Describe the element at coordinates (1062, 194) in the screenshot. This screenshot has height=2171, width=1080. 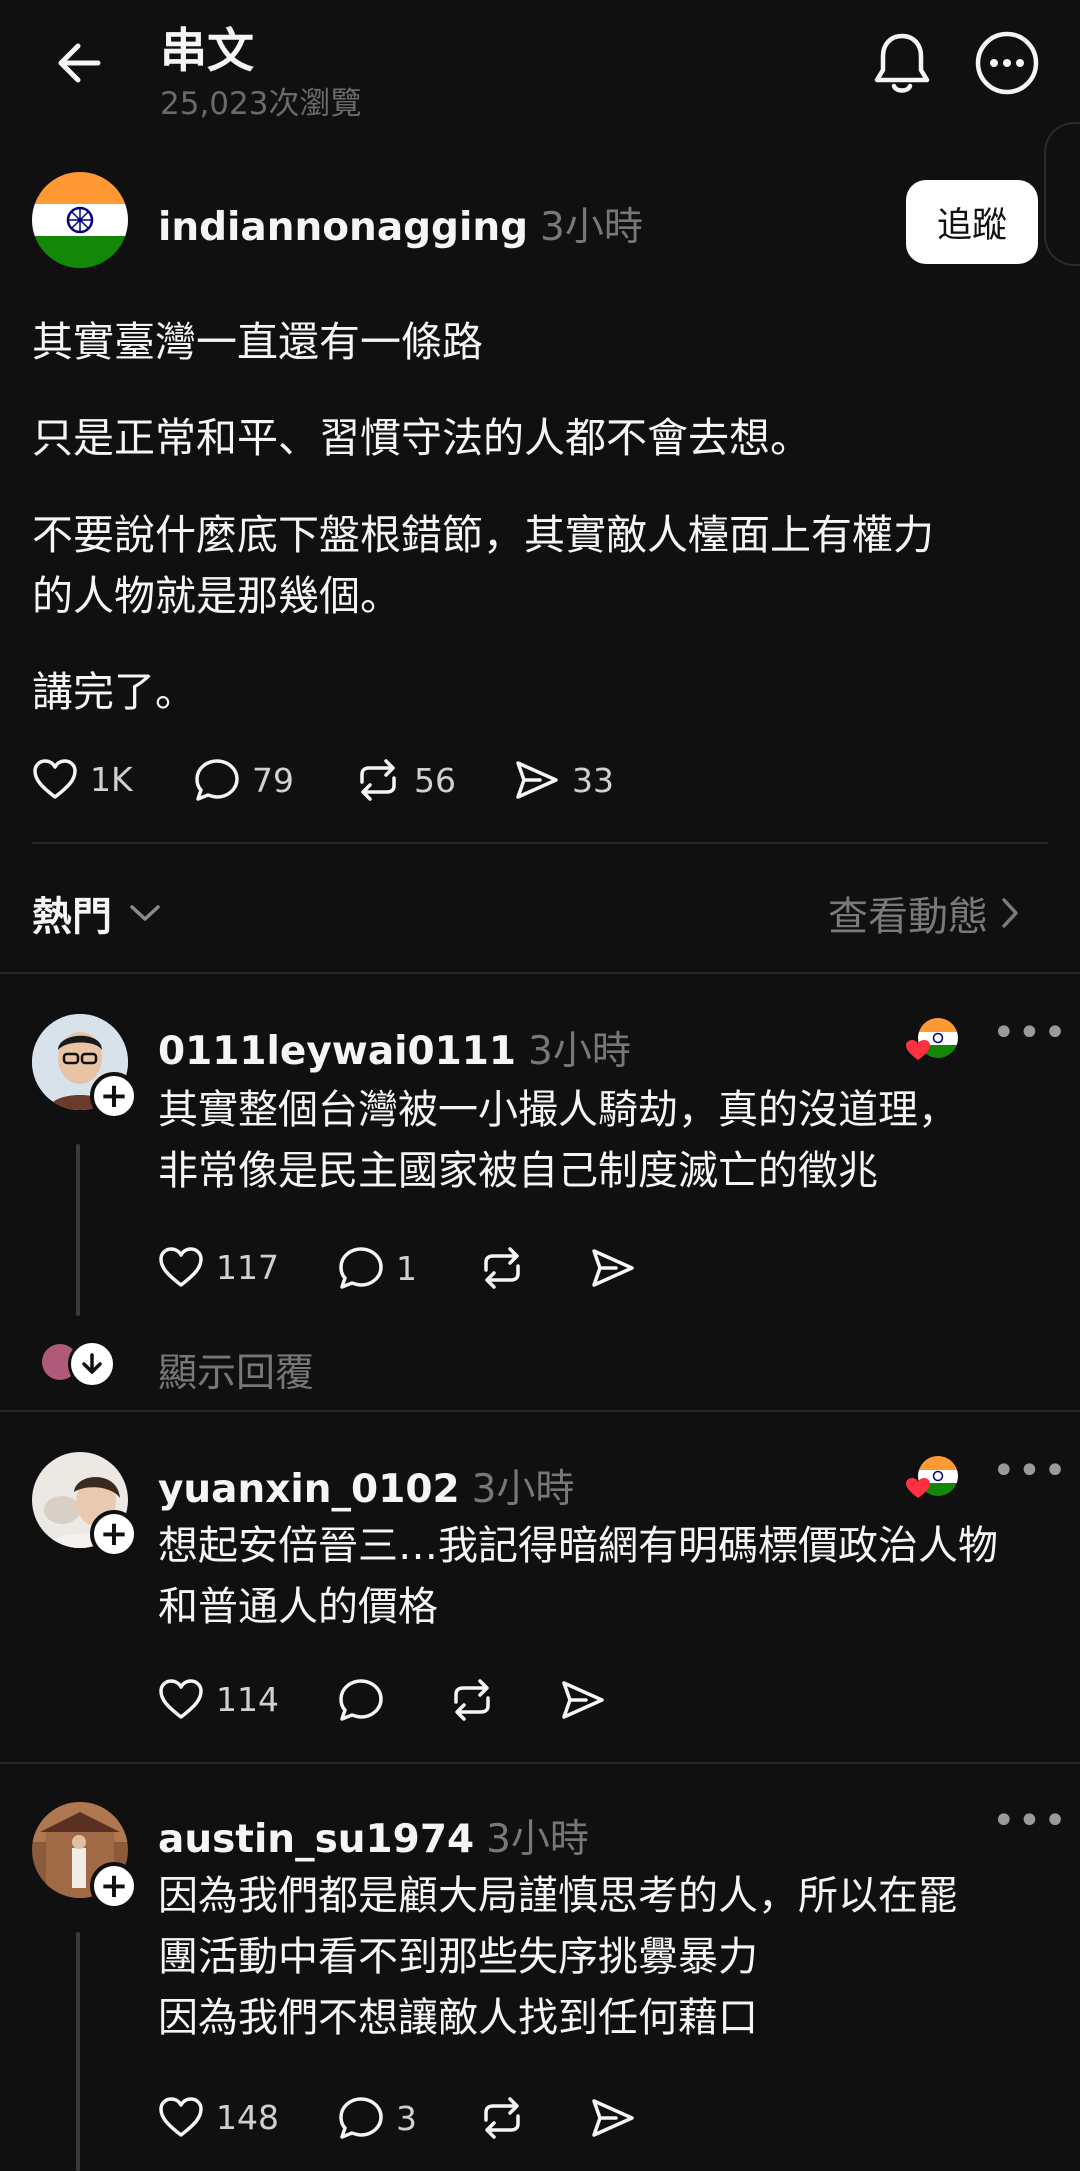
I see `scroll-edge` at that location.